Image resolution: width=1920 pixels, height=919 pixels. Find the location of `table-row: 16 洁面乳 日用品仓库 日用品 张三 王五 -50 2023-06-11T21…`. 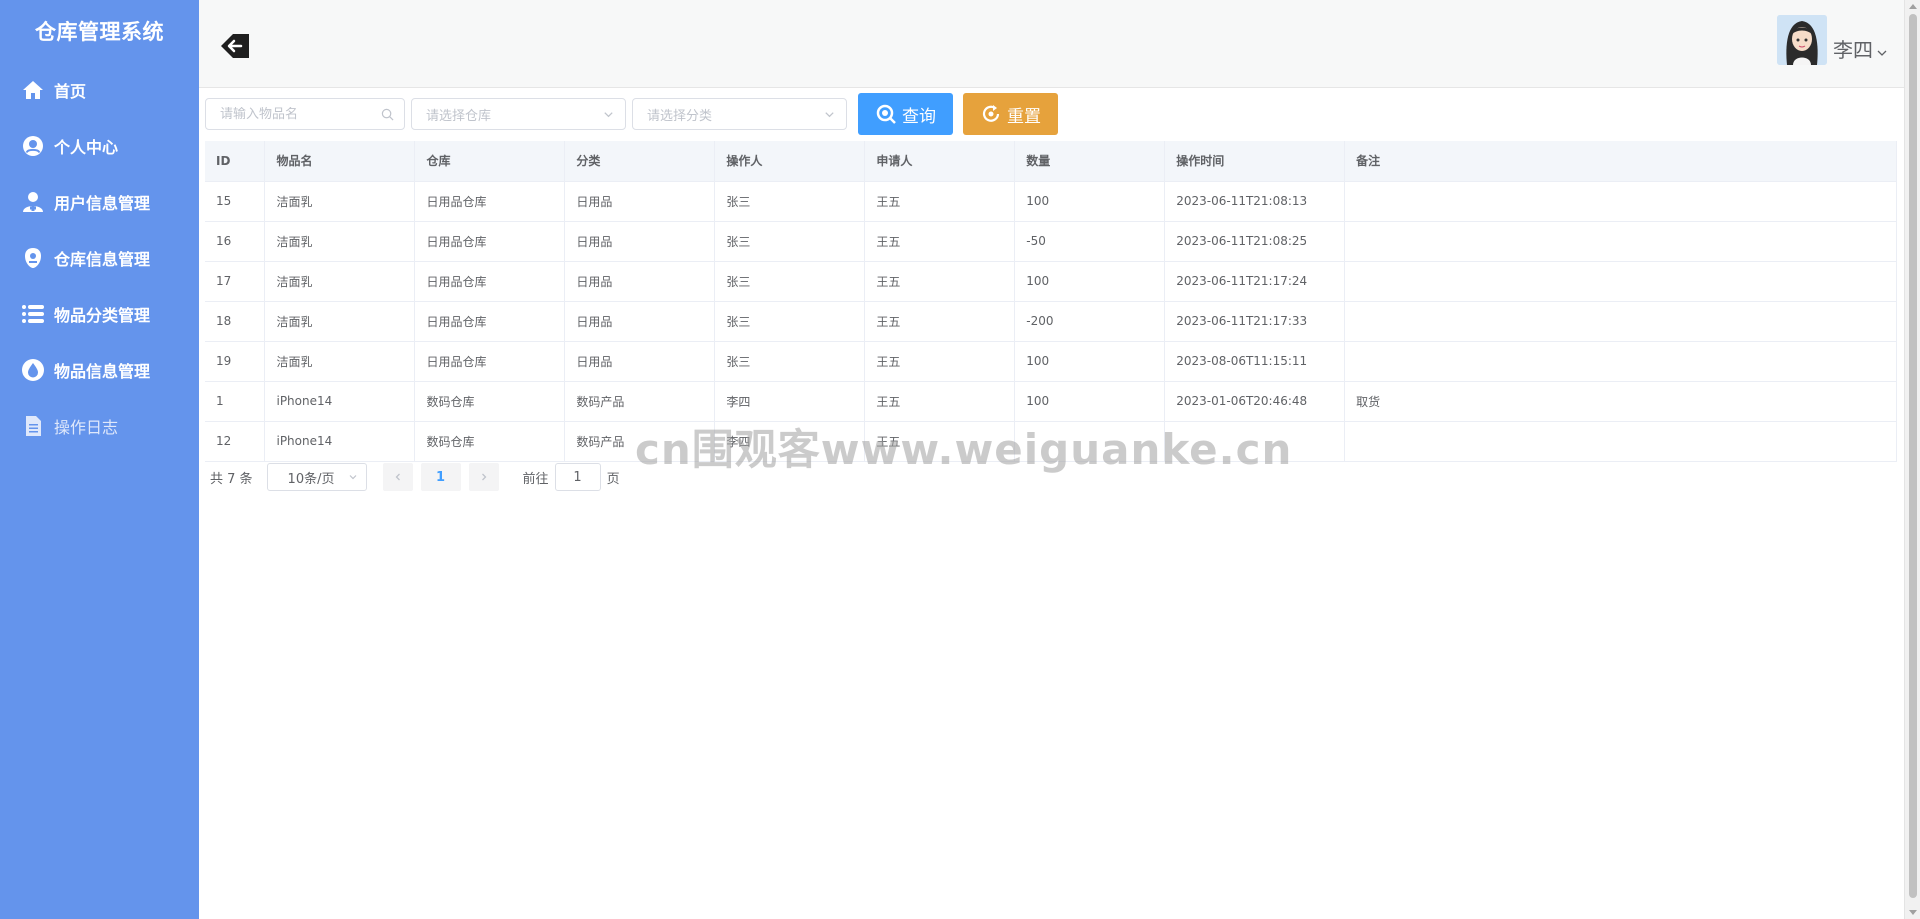

table-row: 16 洁面乳 日用品仓库 日用品 张三 王五 -50 2023-06-11T21… is located at coordinates (1051, 241).